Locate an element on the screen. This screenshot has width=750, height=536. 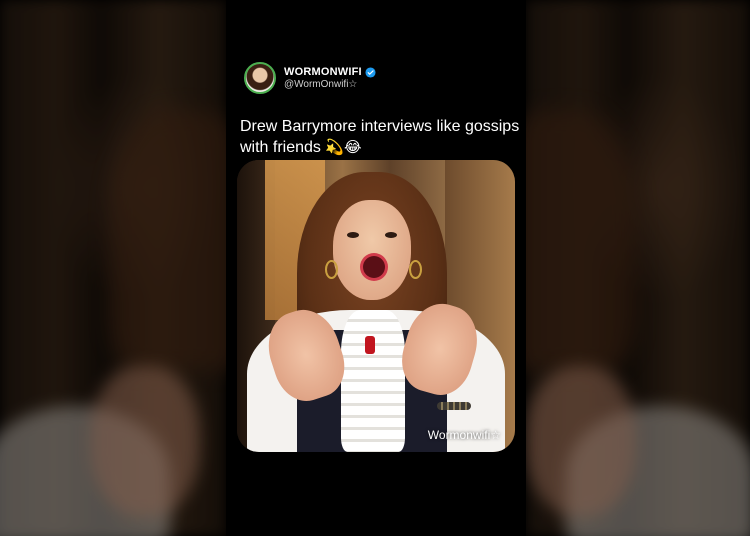
post-author: WORMONWIFI @WormOnwifi☆ is located at coordinates (310, 78).